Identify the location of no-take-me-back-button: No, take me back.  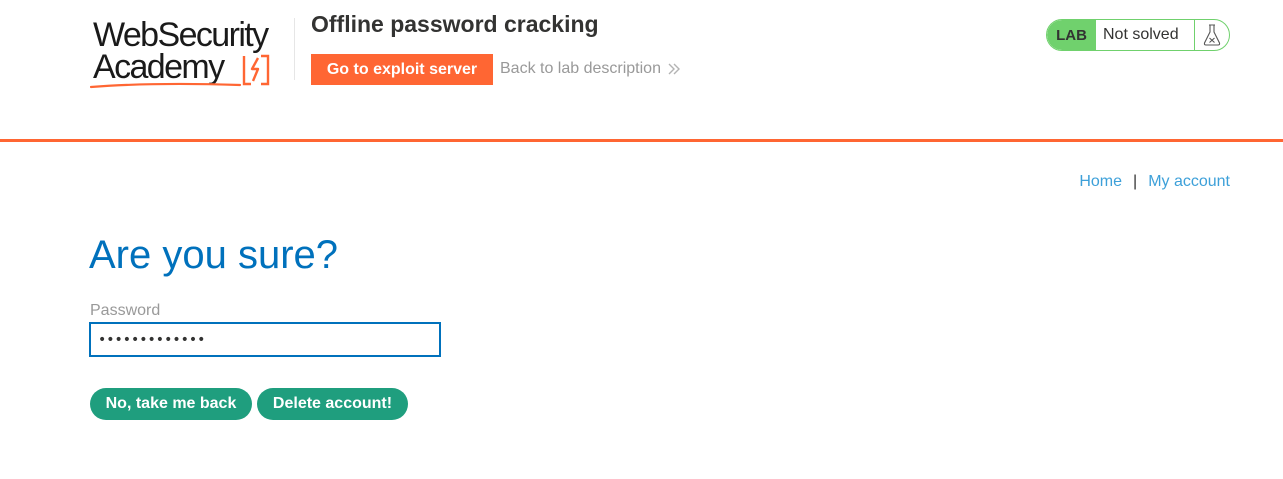
(171, 404).